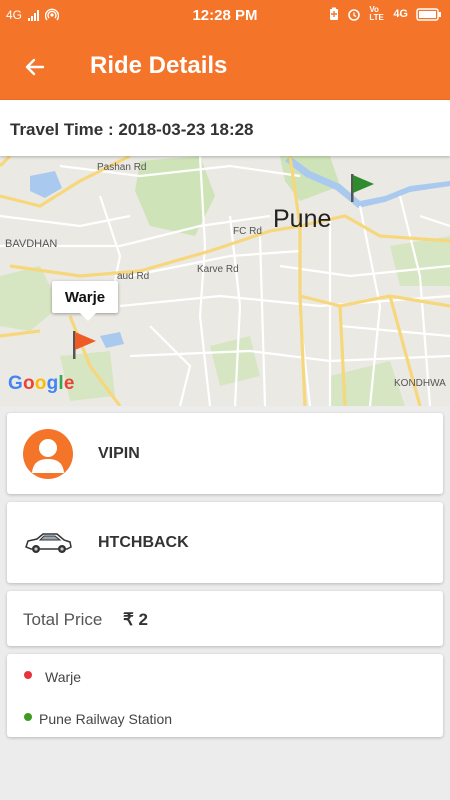 Image resolution: width=450 pixels, height=800 pixels. I want to click on volte-icon: Vo LTE, so click(376, 13).